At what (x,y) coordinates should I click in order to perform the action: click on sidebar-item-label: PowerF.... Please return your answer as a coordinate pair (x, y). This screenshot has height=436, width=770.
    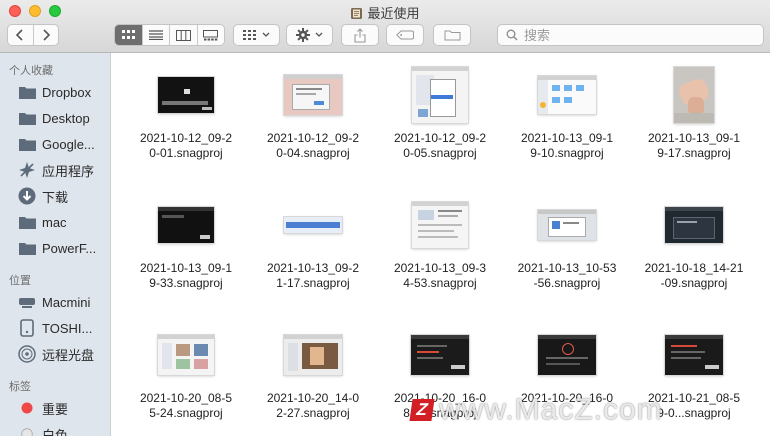
    Looking at the image, I should click on (69, 248).